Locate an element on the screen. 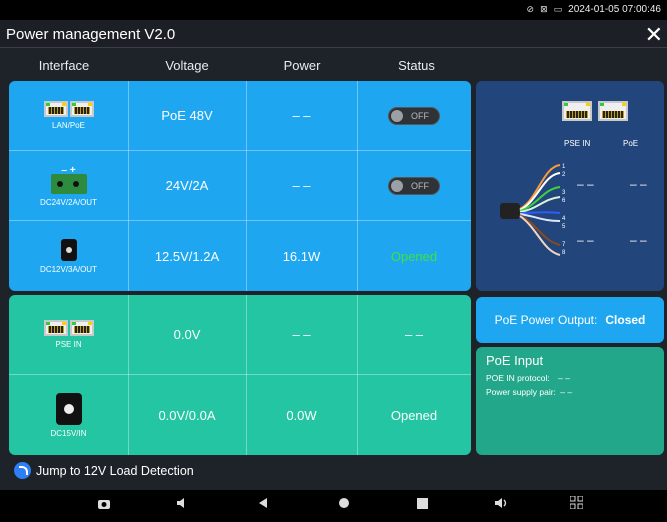 The width and height of the screenshot is (667, 522). voltage-value: 0.0V is located at coordinates (187, 334).